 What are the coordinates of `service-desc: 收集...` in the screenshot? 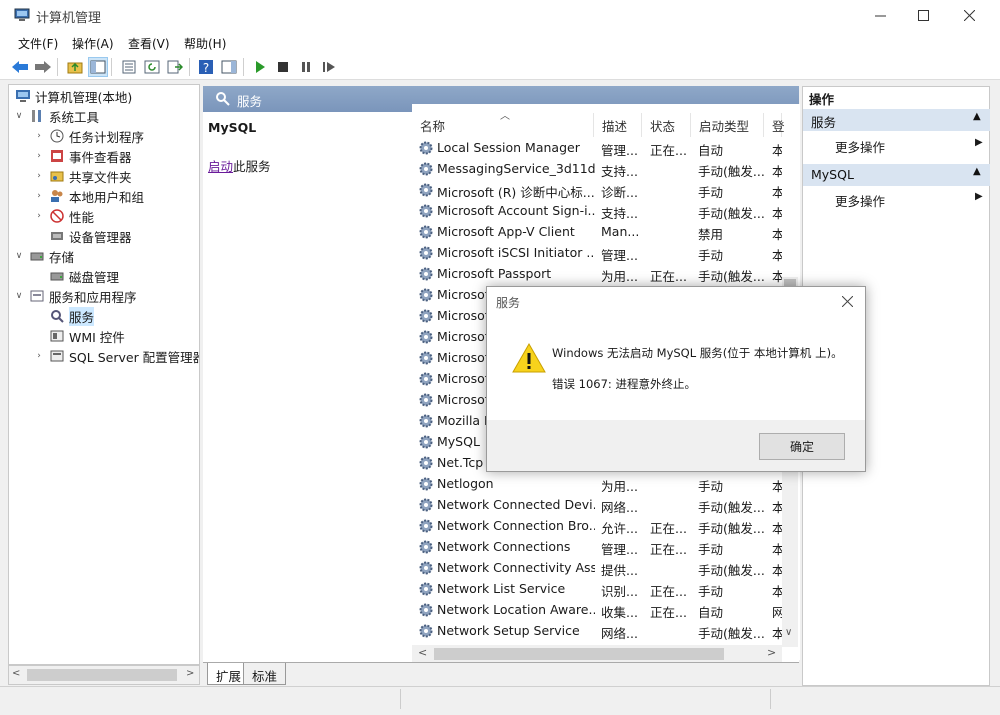 It's located at (619, 612).